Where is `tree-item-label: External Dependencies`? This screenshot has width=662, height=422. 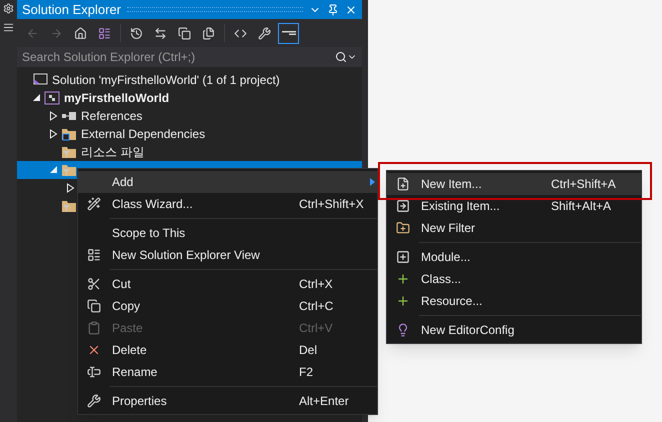 tree-item-label: External Dependencies is located at coordinates (143, 134).